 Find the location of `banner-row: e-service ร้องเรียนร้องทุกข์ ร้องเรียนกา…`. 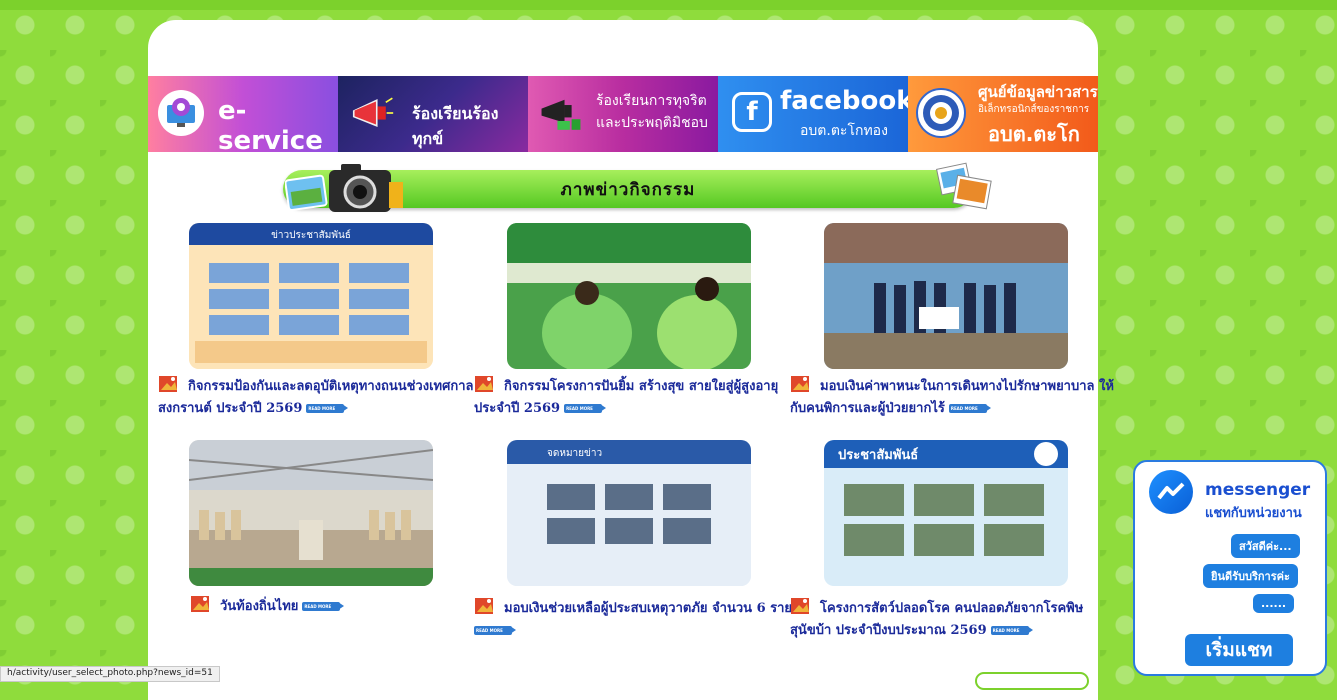

banner-row: e-service ร้องเรียนร้องทุกข์ ร้องเรียนกา… is located at coordinates (623, 114).